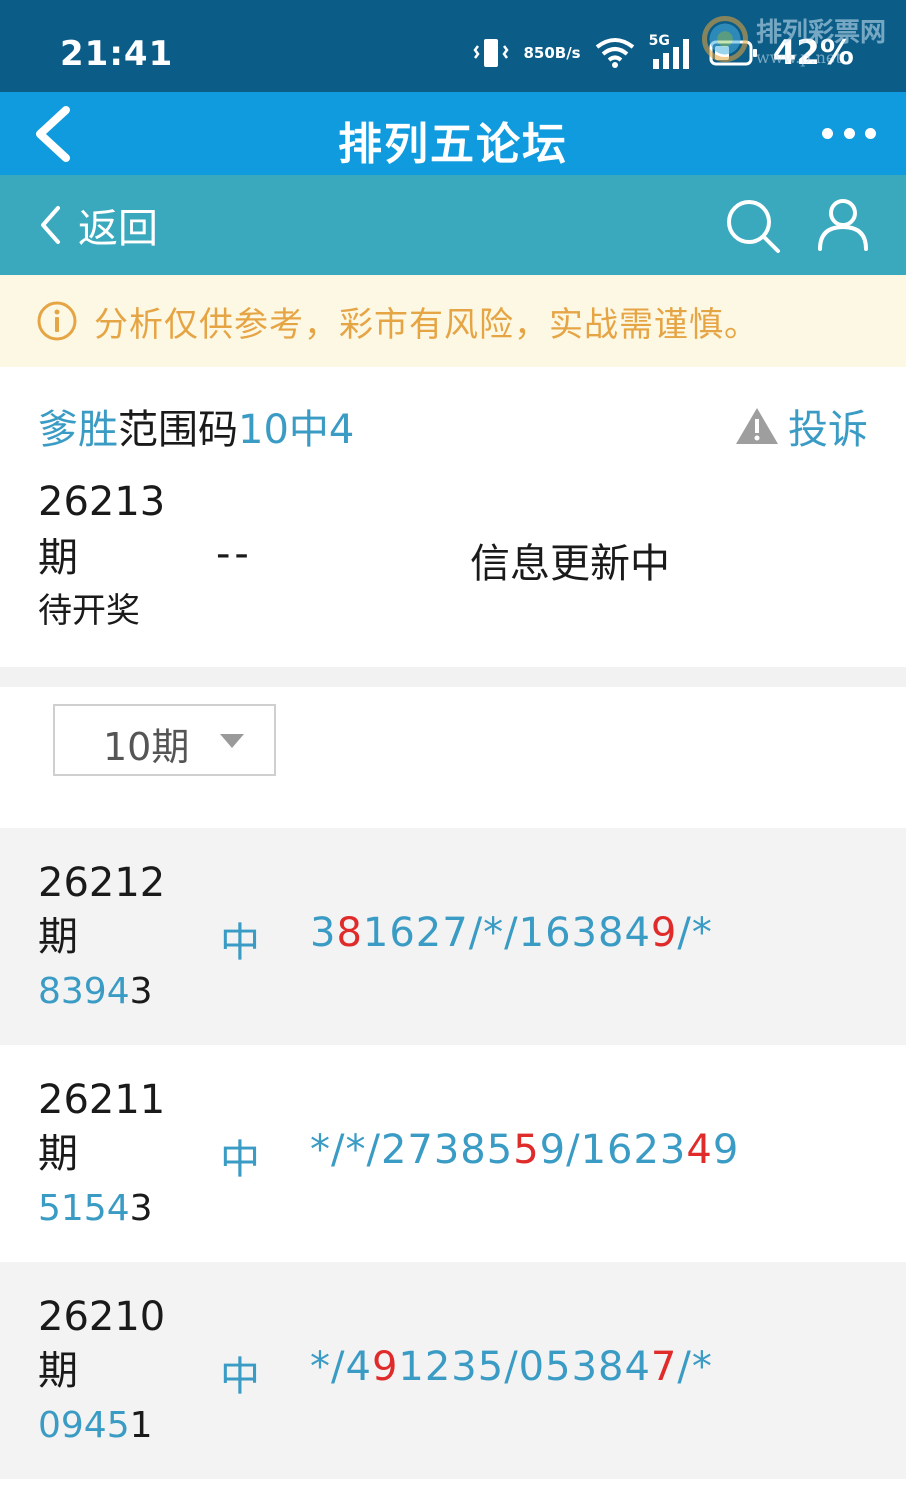  I want to click on notice-text: 分析仅供参考，彩市有风险，实战需谨慎。, so click(426, 324).